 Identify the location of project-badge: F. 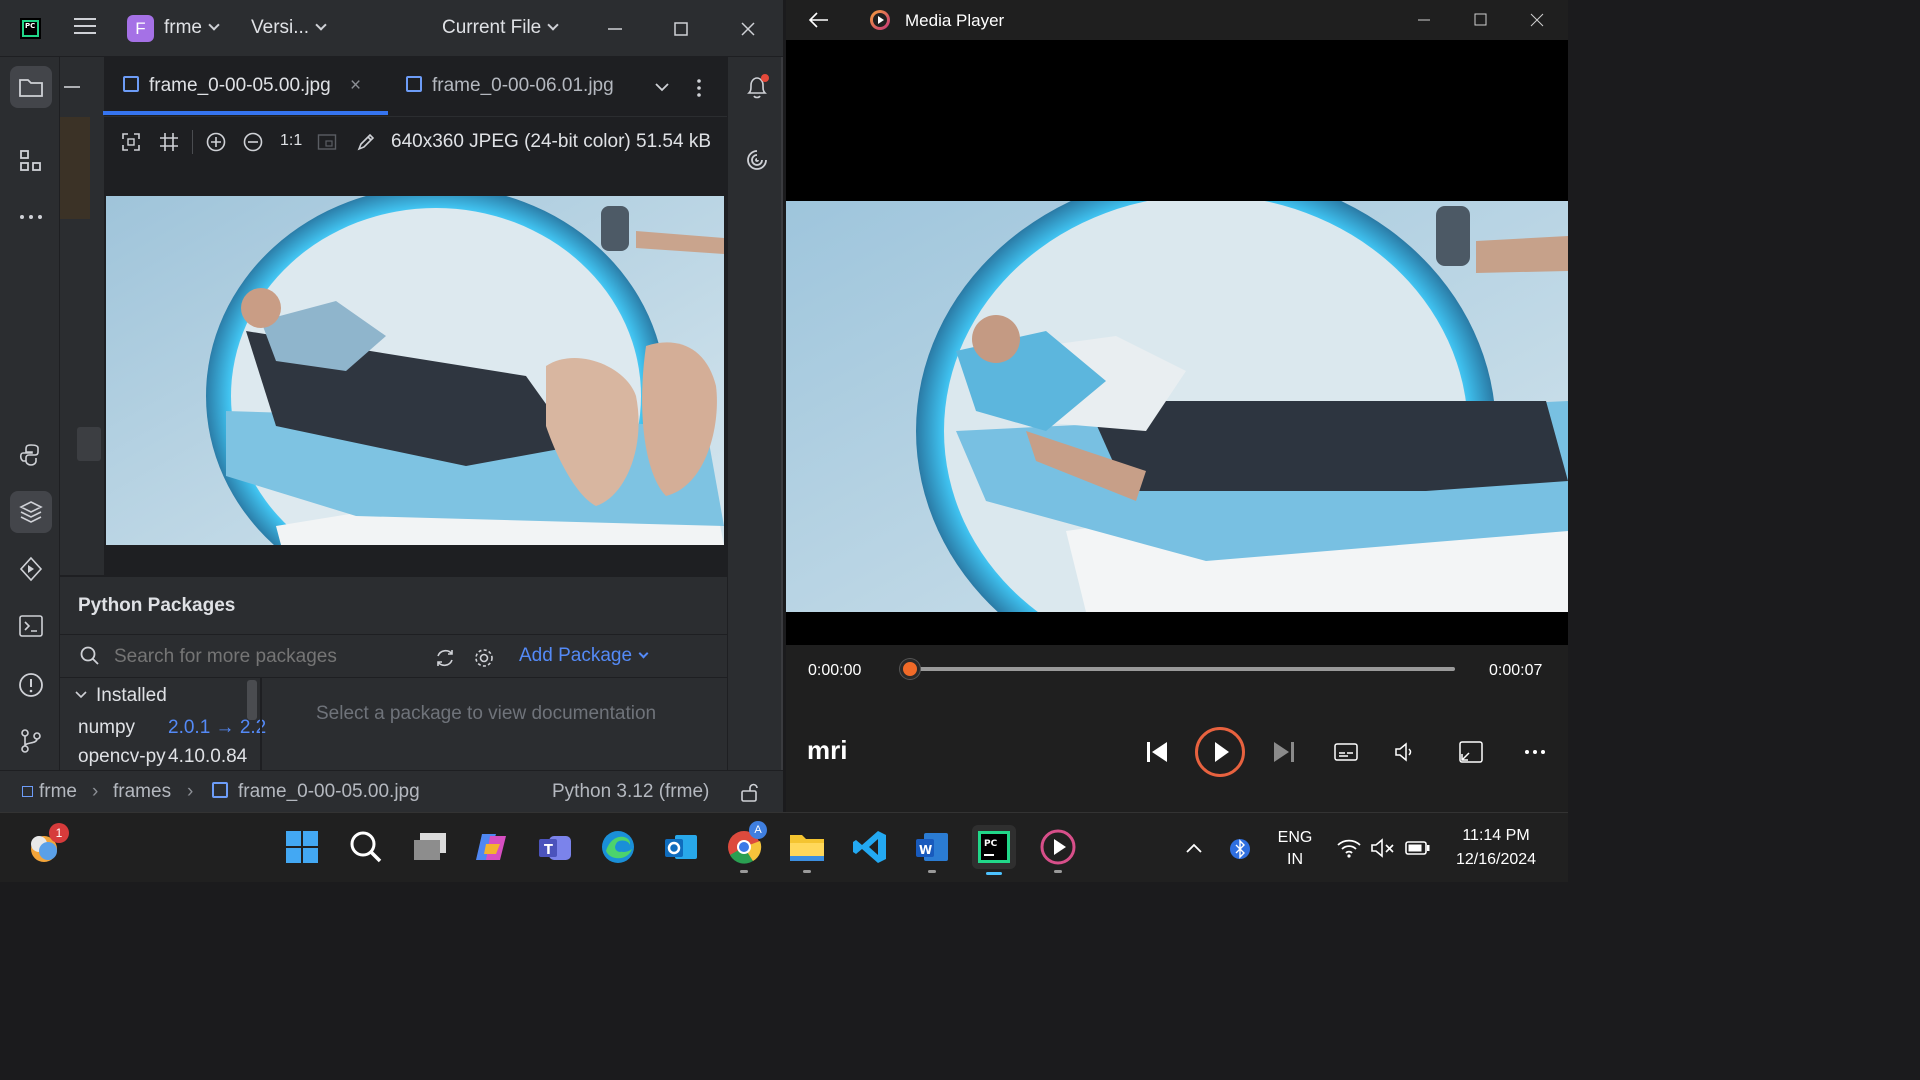
(140, 28).